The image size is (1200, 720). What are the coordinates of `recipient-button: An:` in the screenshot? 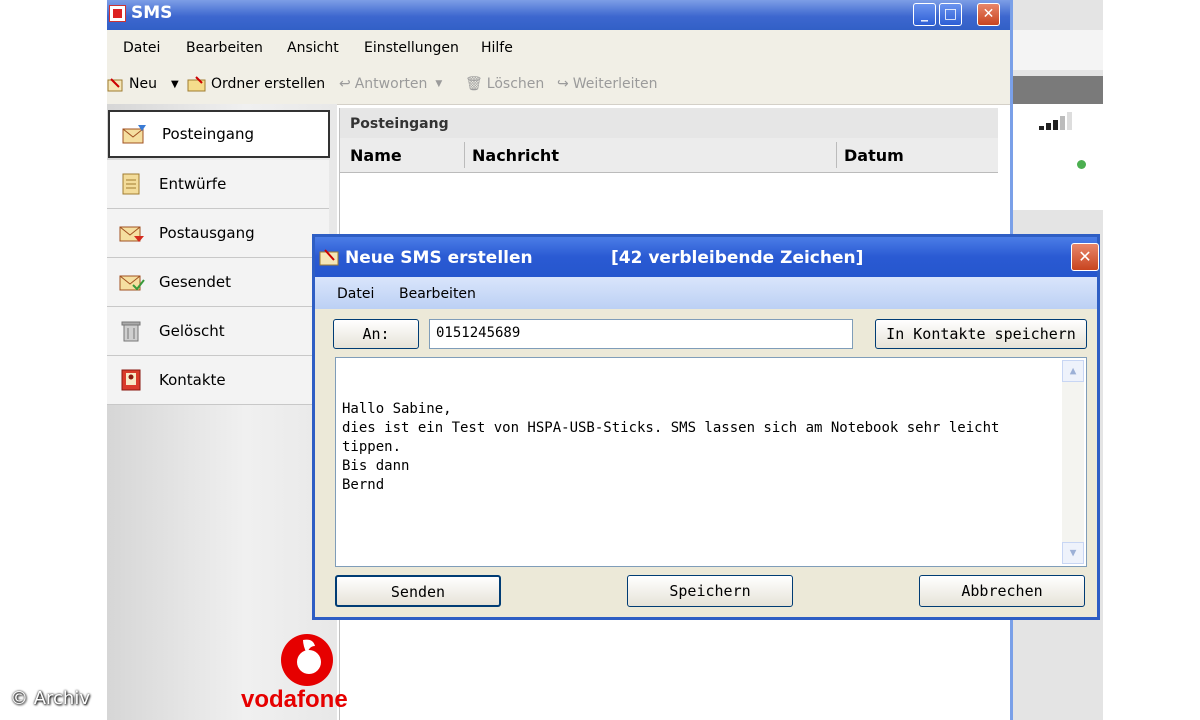 It's located at (376, 334).